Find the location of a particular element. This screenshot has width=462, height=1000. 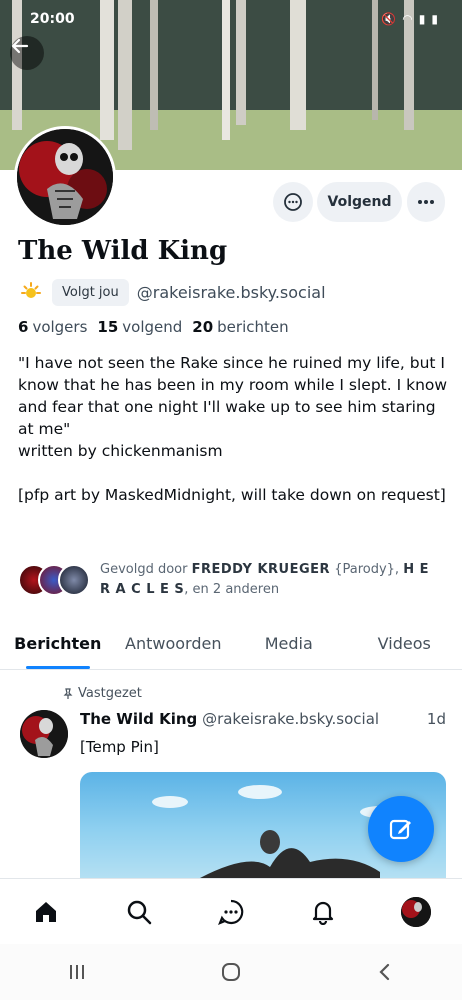

tab-berichten: Berichten is located at coordinates (58, 644).